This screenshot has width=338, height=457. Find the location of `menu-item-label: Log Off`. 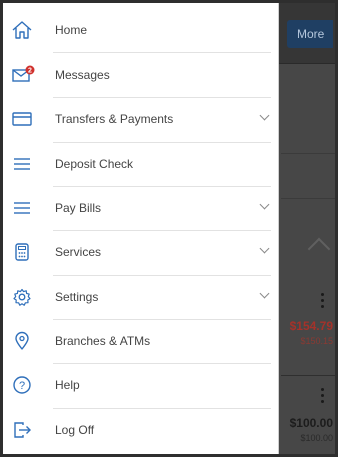

menu-item-label: Log Off is located at coordinates (75, 430).